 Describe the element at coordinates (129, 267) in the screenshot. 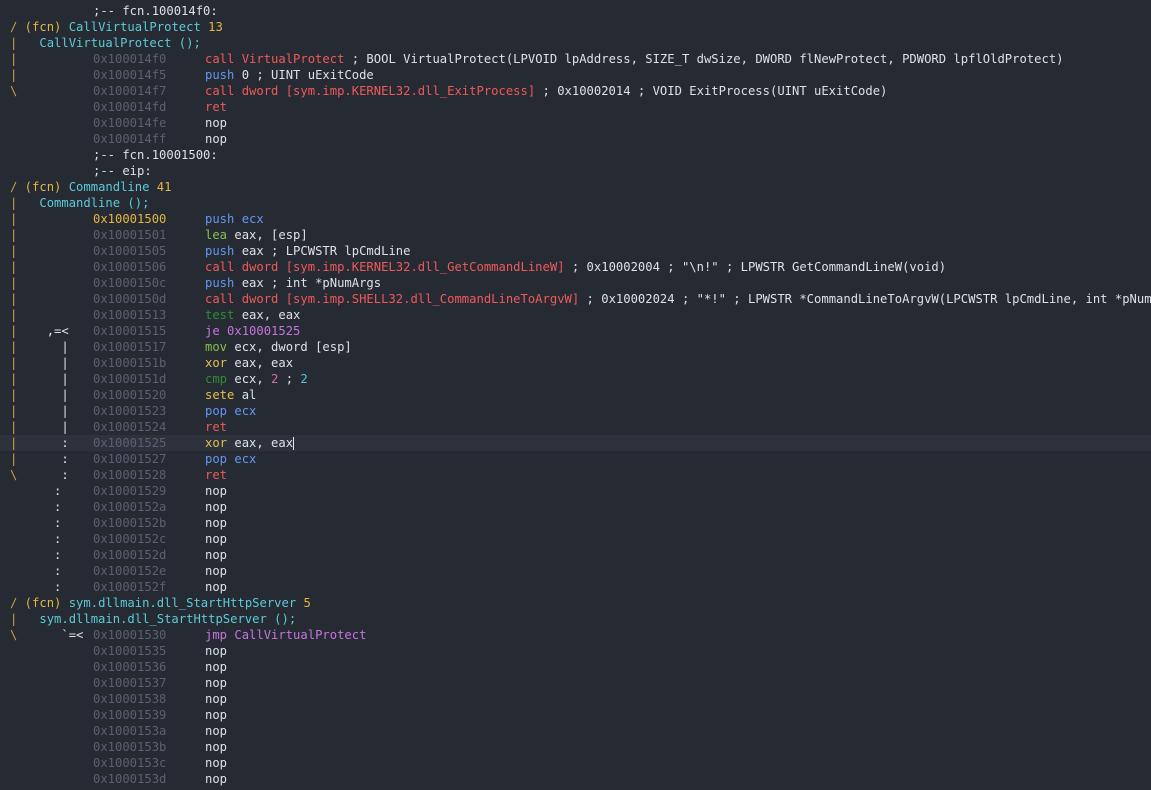

I see `instruction-address: 0x10001506` at that location.